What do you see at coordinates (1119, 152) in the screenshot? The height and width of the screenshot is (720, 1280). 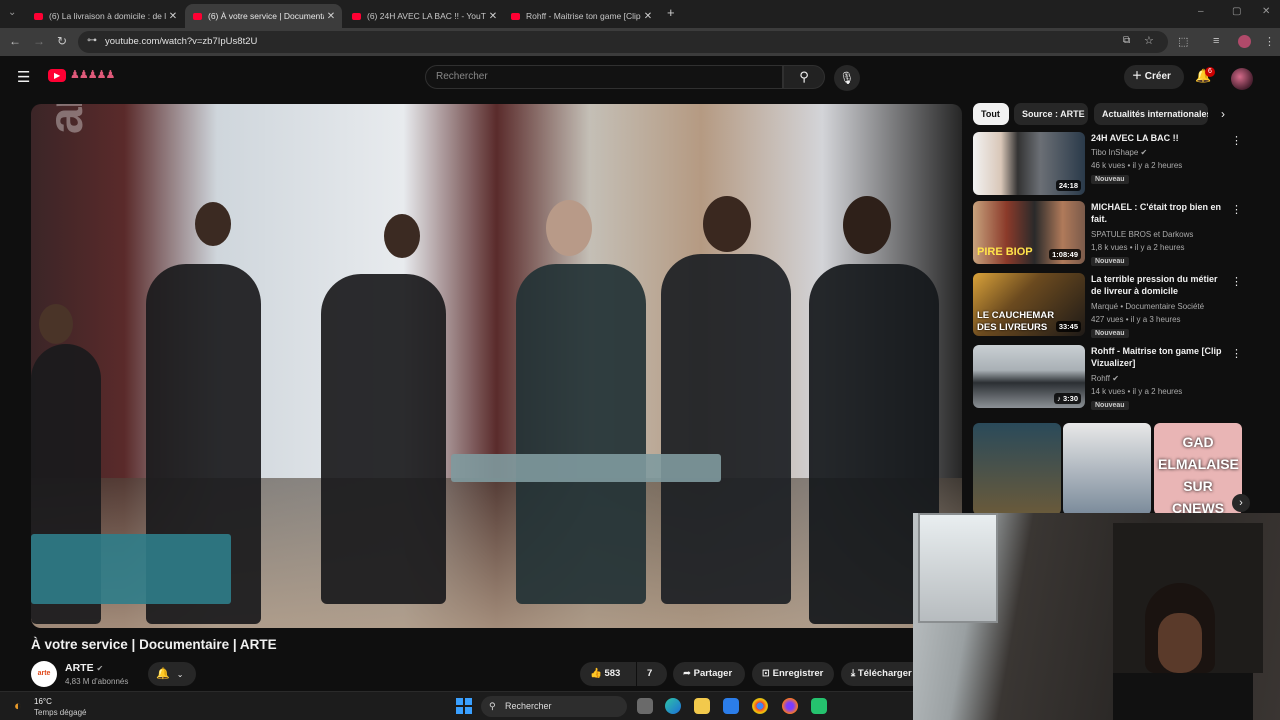 I see `recommendation-channel: Tibo InShape ✔` at bounding box center [1119, 152].